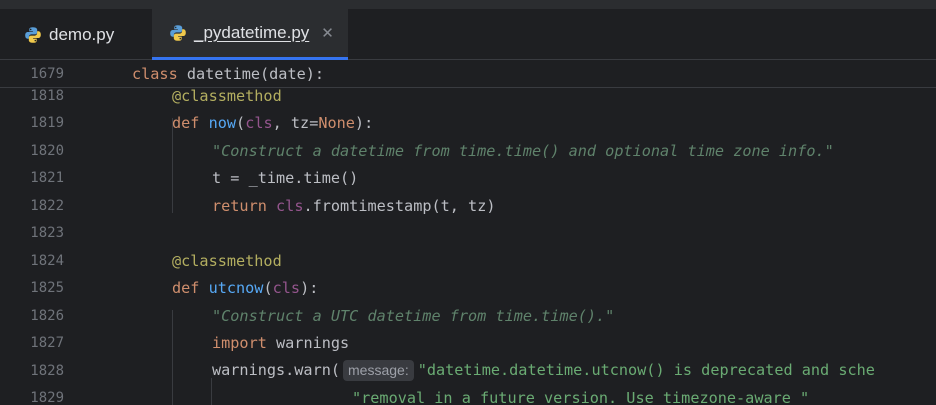 This screenshot has width=936, height=405. I want to click on line-number: 1826, so click(47, 315).